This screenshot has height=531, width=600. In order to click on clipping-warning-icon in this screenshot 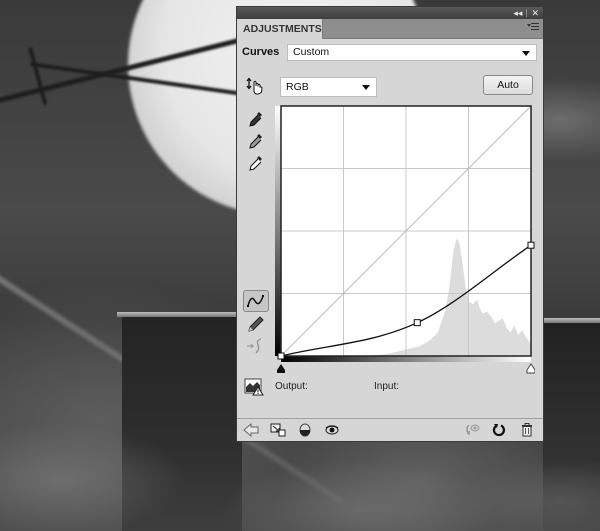, I will do `click(254, 387)`.